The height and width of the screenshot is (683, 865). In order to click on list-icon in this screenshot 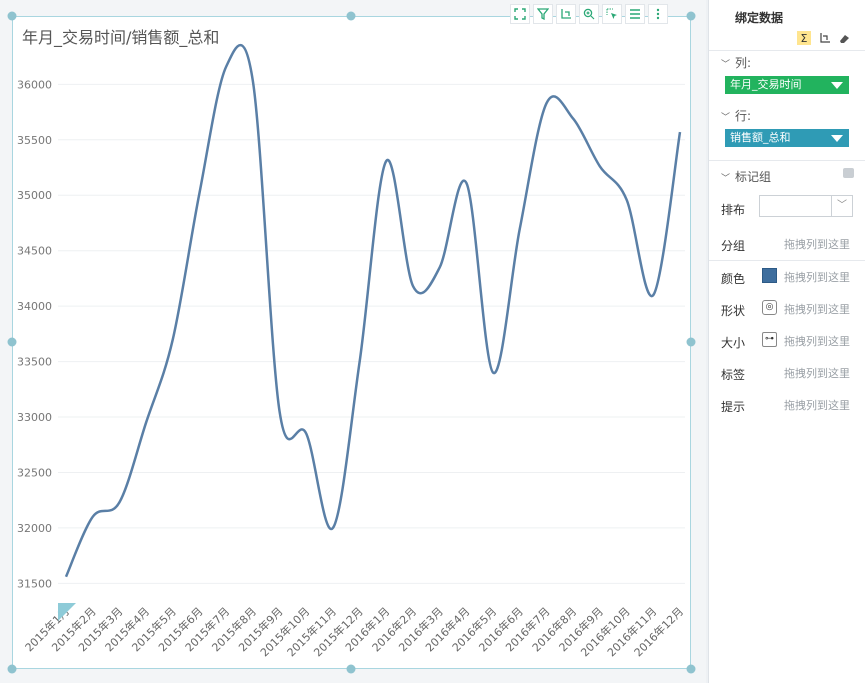, I will do `click(635, 14)`.